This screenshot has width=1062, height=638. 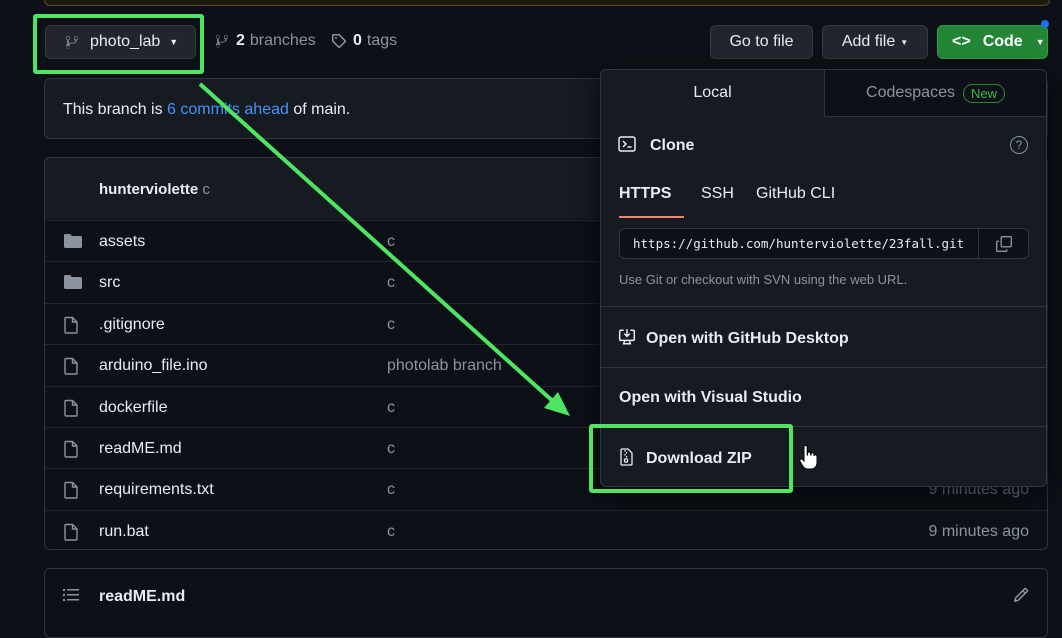 I want to click on open-desktop-label: Open with GitHub Desktop, so click(x=747, y=338).